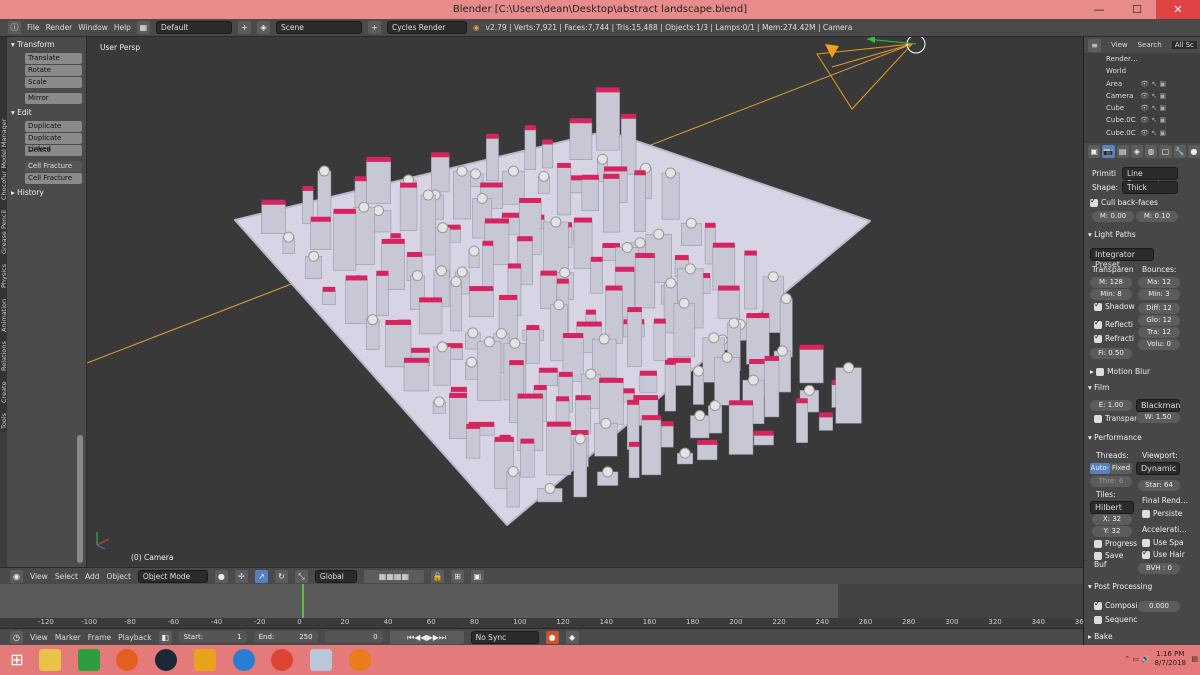 The height and width of the screenshot is (675, 1200). Describe the element at coordinates (281, 576) in the screenshot. I see `rotate-manip-icon: ↻` at that location.